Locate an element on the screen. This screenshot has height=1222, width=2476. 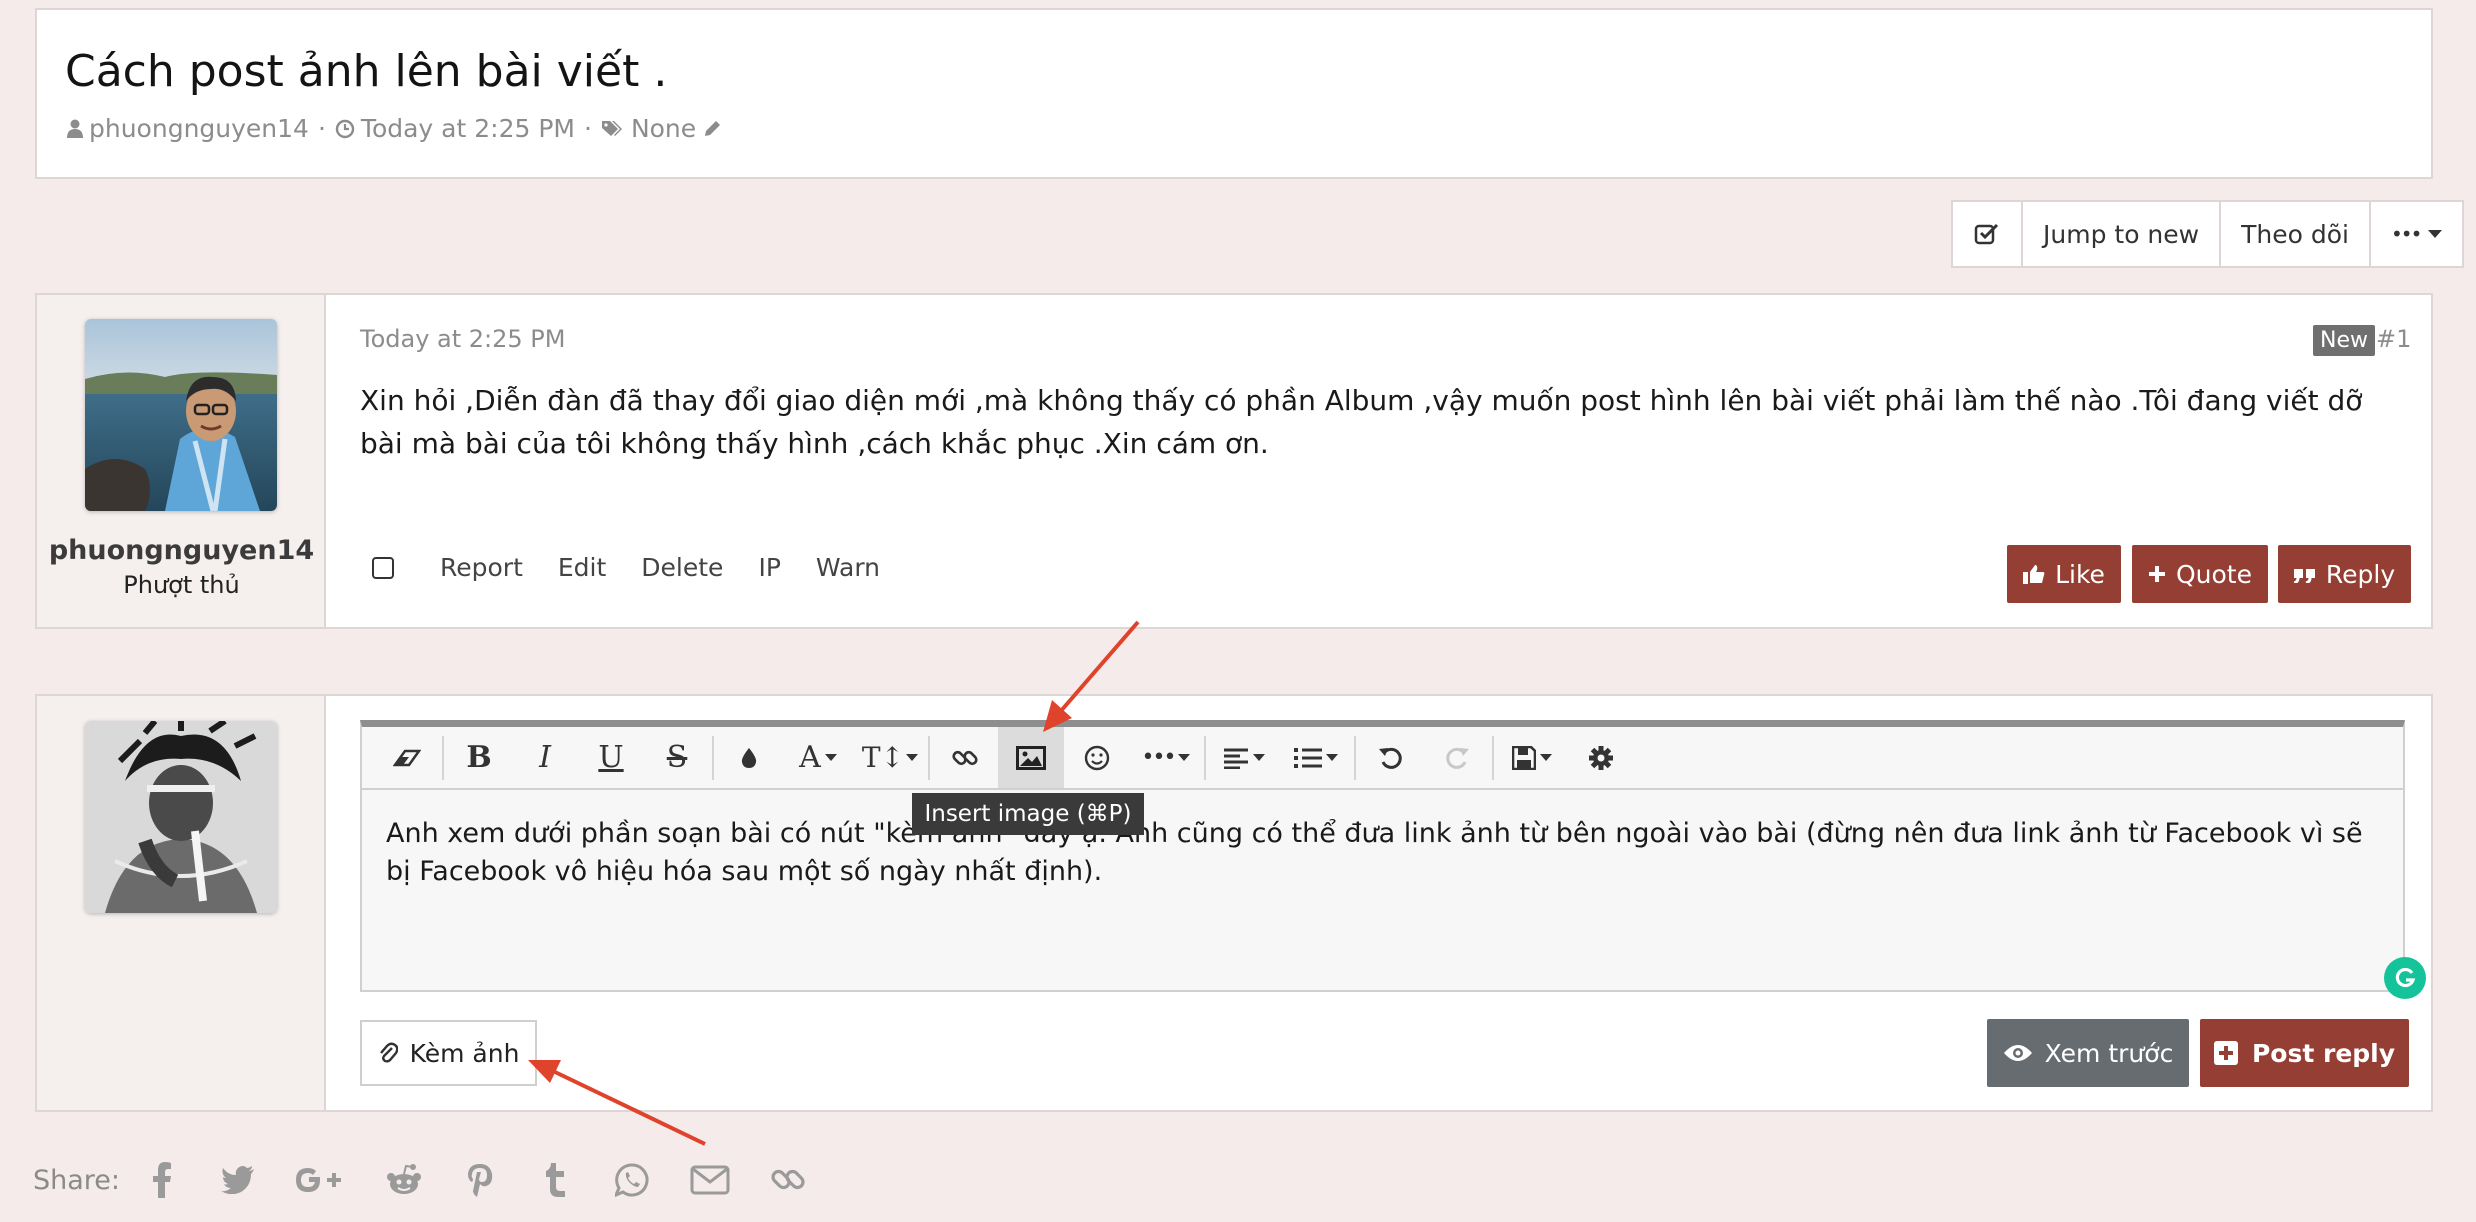
reply-button: Reply is located at coordinates (2344, 574).